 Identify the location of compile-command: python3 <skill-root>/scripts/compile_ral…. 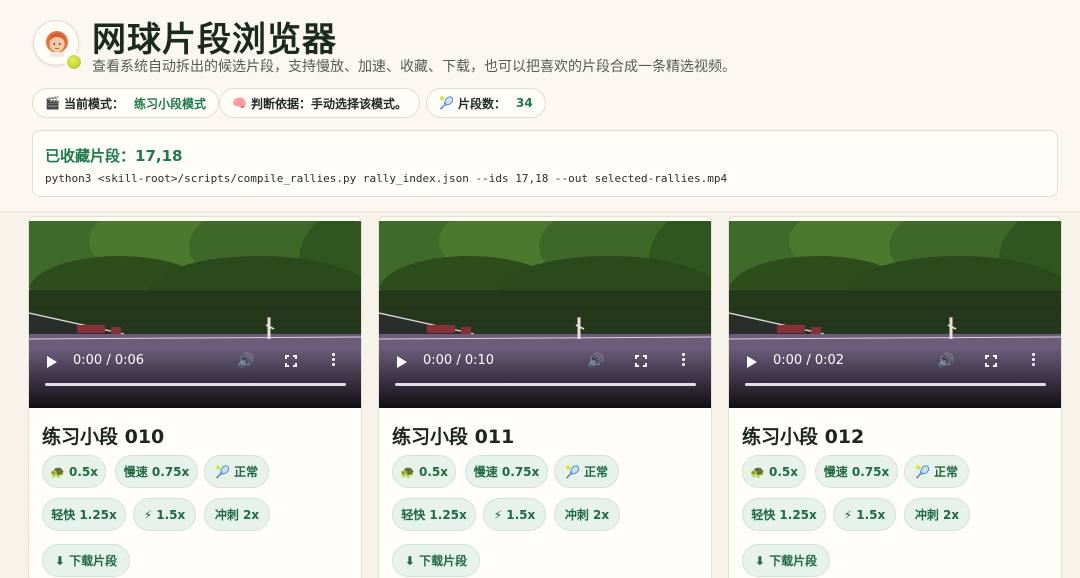
(386, 178).